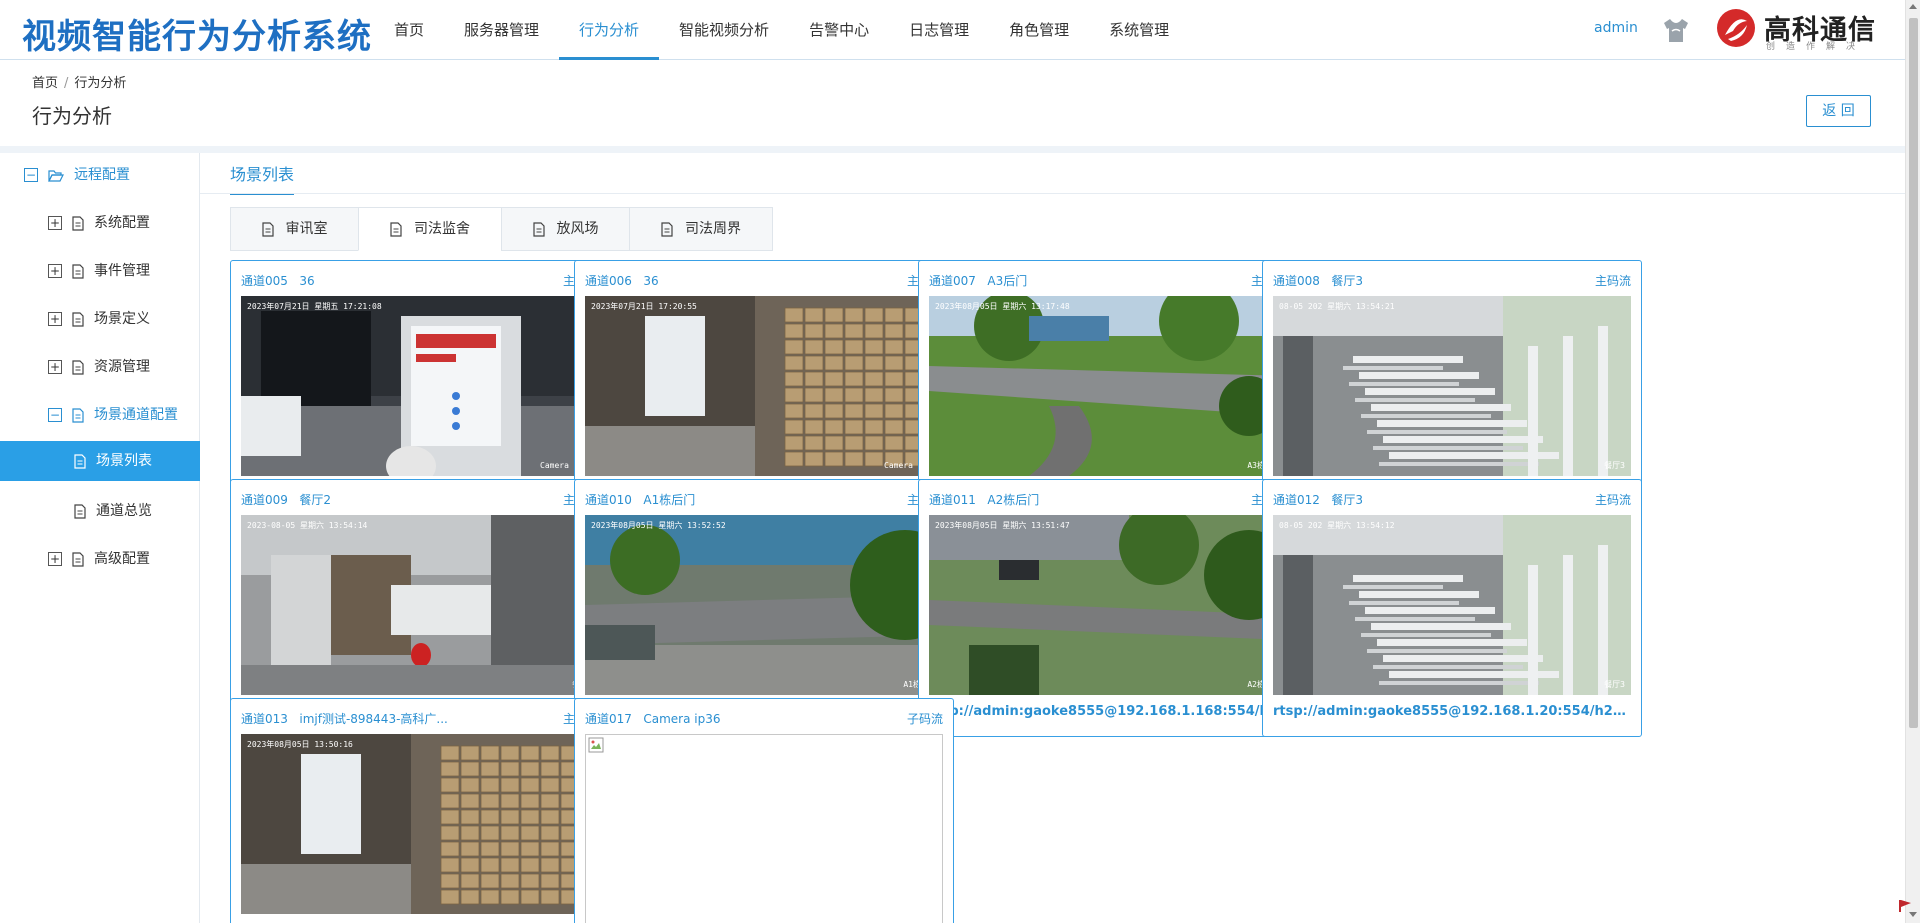  I want to click on sidebar-item: + 系统配置, so click(99, 223).